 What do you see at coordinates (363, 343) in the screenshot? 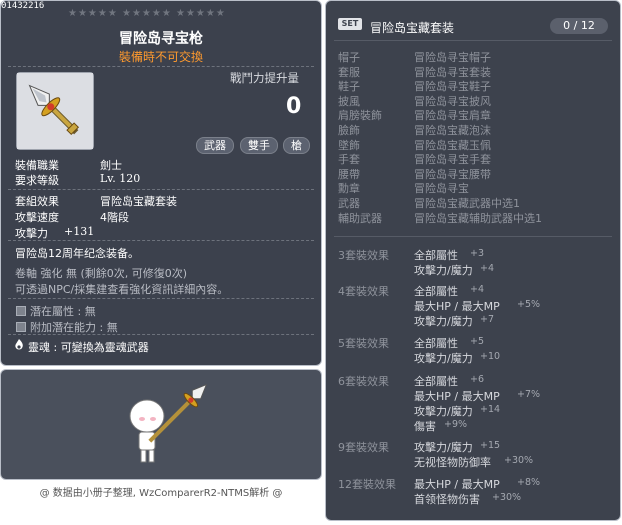
I see `set-effect-title: 5套裝效果` at bounding box center [363, 343].